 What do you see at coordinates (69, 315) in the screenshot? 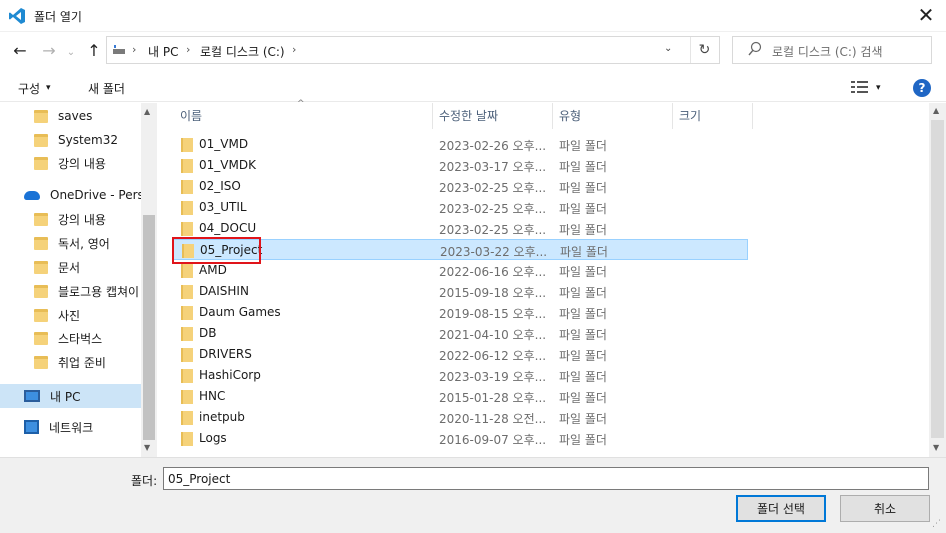
I see `nav-item-label: 사진` at bounding box center [69, 315].